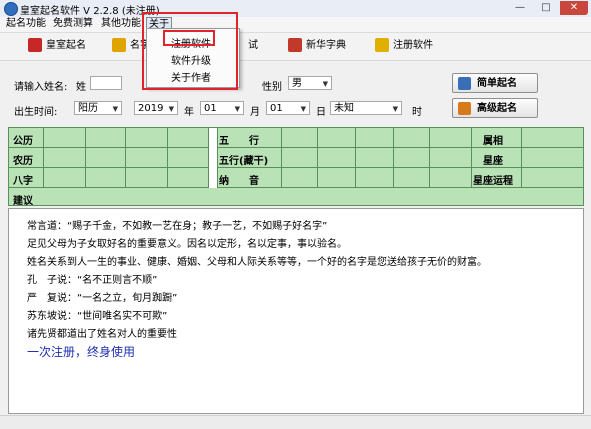 Image resolution: width=591 pixels, height=429 pixels. What do you see at coordinates (310, 83) in the screenshot?
I see `gender-select: 男 ▼` at bounding box center [310, 83].